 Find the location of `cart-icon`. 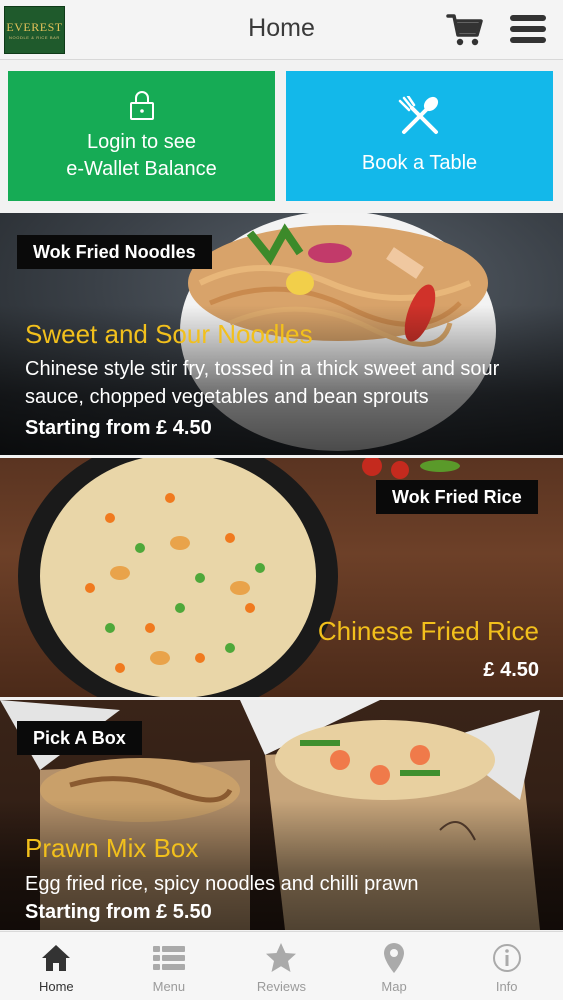

cart-icon is located at coordinates (464, 30).